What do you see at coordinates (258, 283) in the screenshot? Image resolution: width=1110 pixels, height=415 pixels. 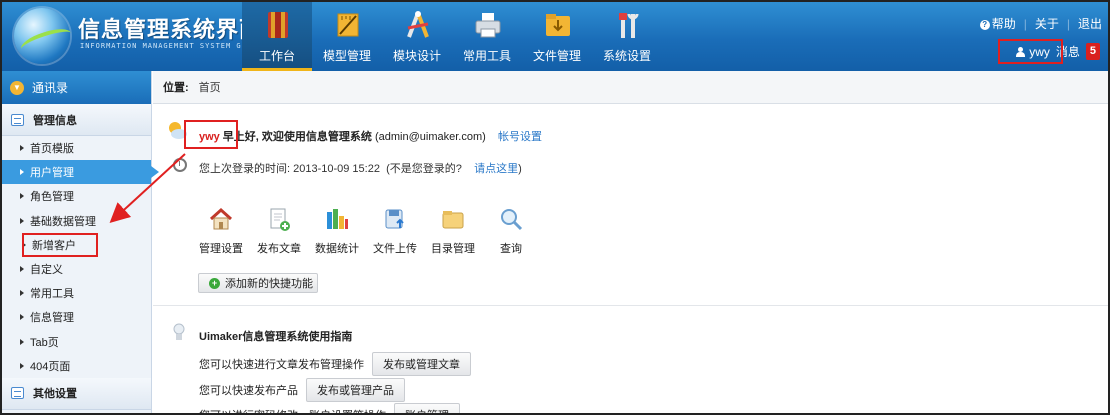 I see `add-quick-function-button: + 添加新的快捷功能` at bounding box center [258, 283].